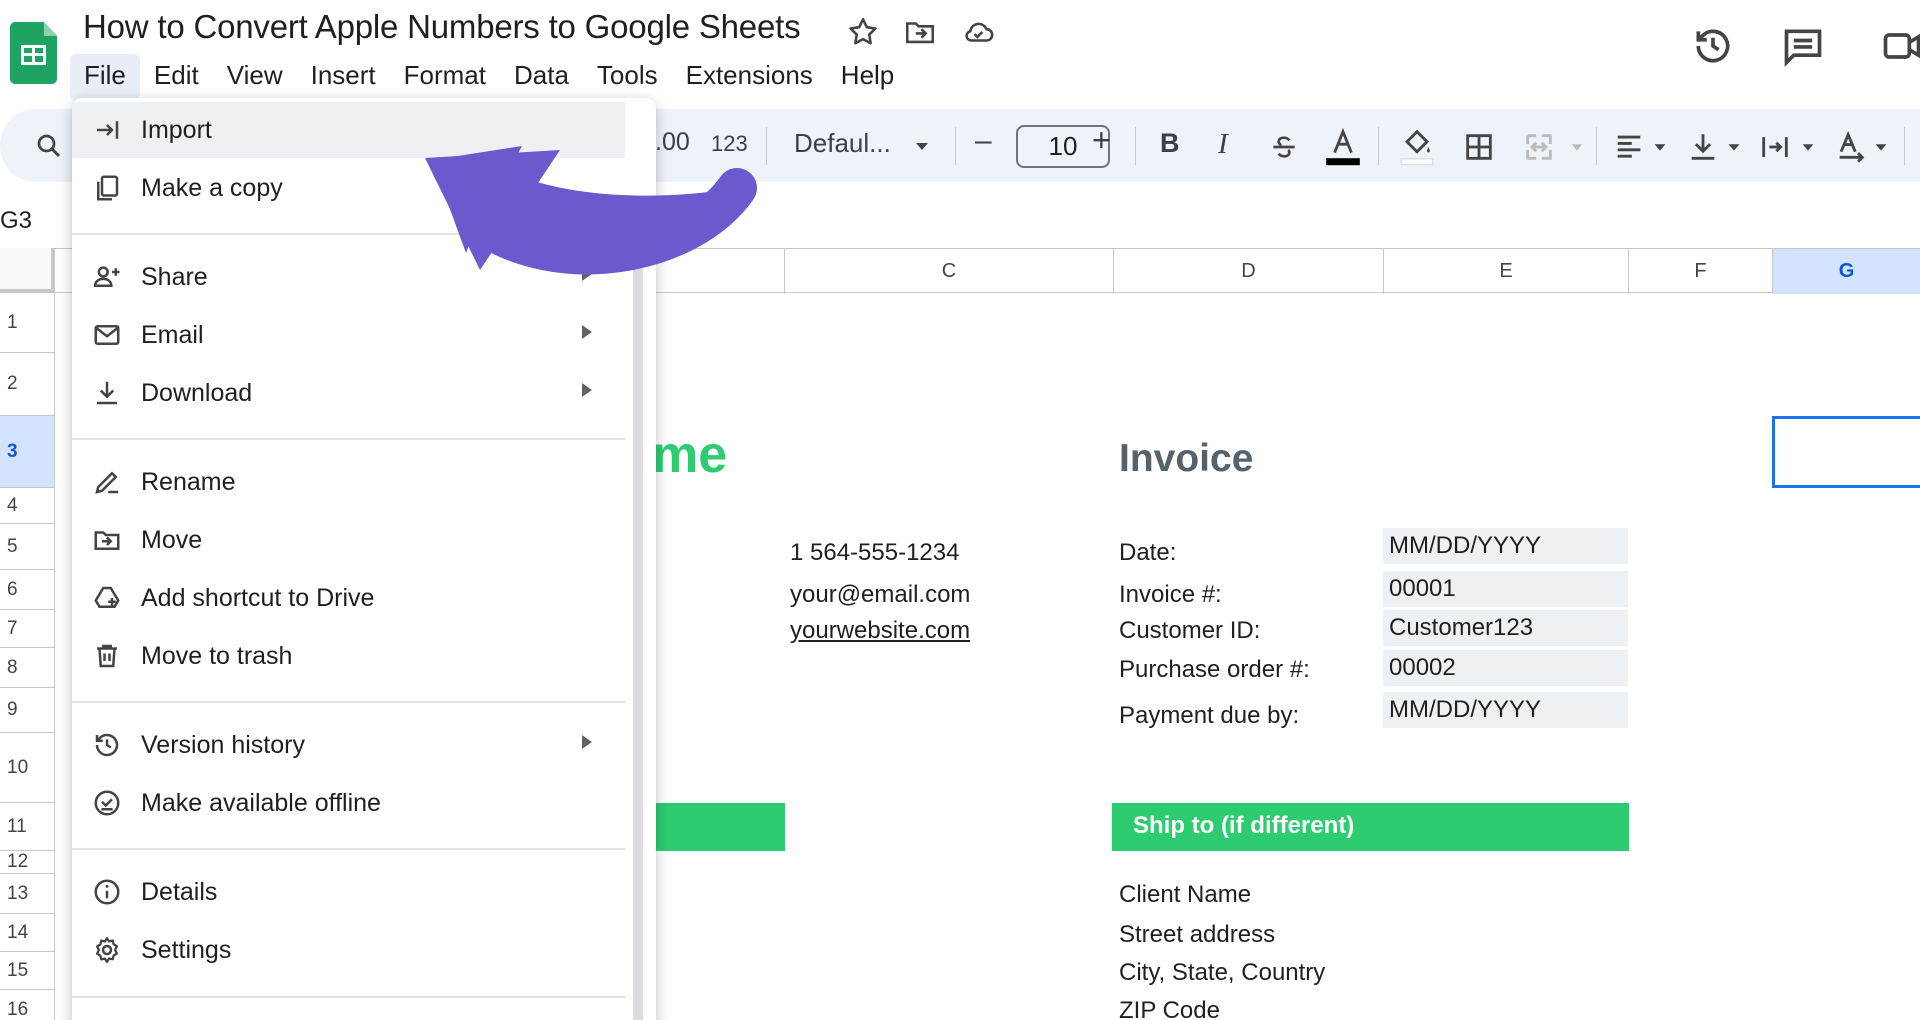 The width and height of the screenshot is (1920, 1020). What do you see at coordinates (1197, 935) in the screenshot?
I see `ship-to-street: Street address` at bounding box center [1197, 935].